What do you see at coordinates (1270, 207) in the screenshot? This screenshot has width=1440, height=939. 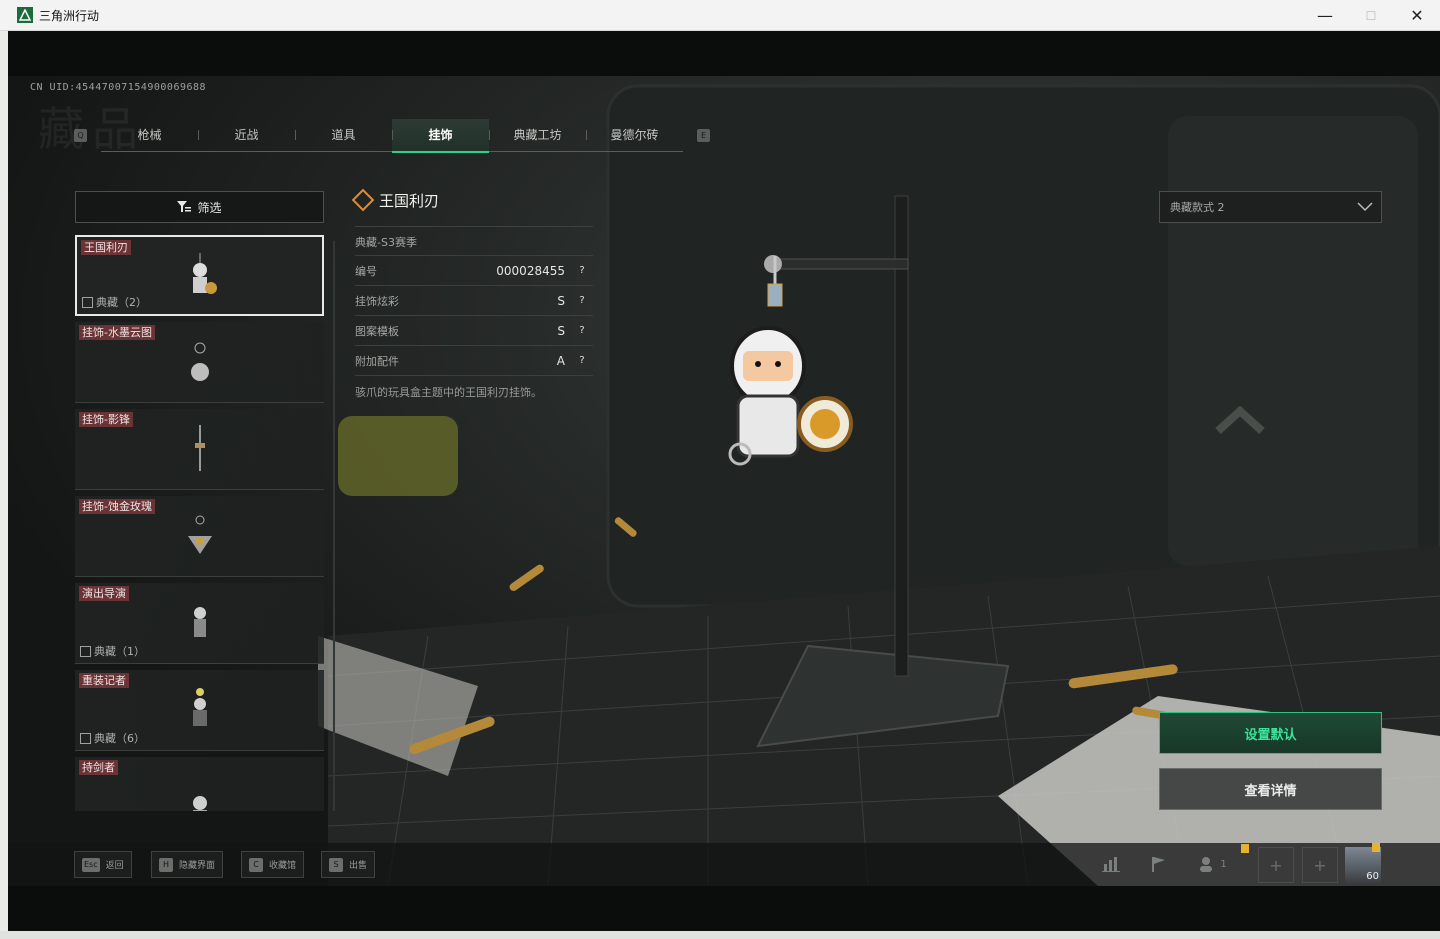 I see `style-dropdown: 典藏款式 2` at bounding box center [1270, 207].